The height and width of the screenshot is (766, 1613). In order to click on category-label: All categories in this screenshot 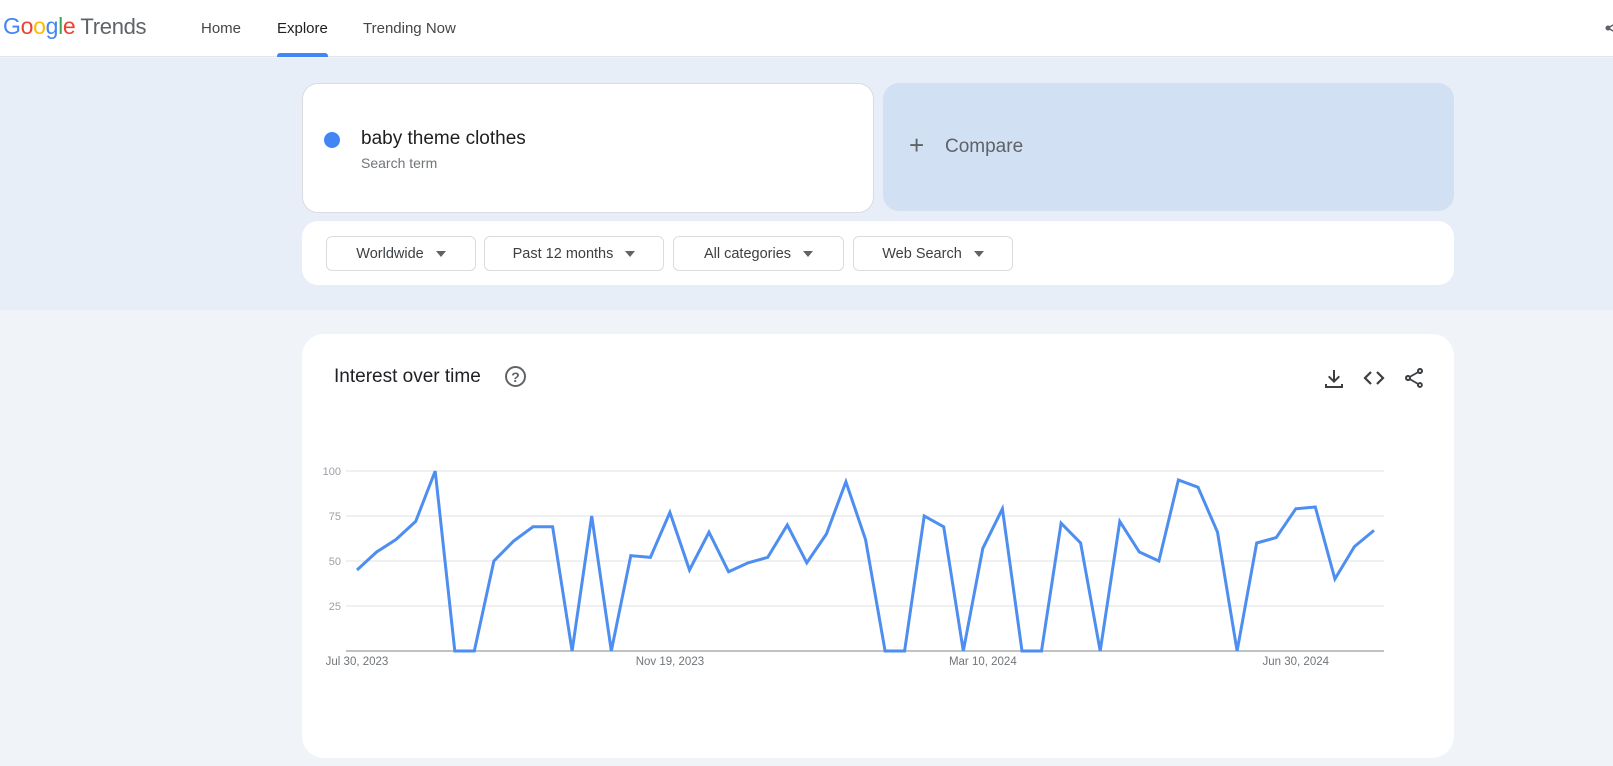, I will do `click(747, 253)`.